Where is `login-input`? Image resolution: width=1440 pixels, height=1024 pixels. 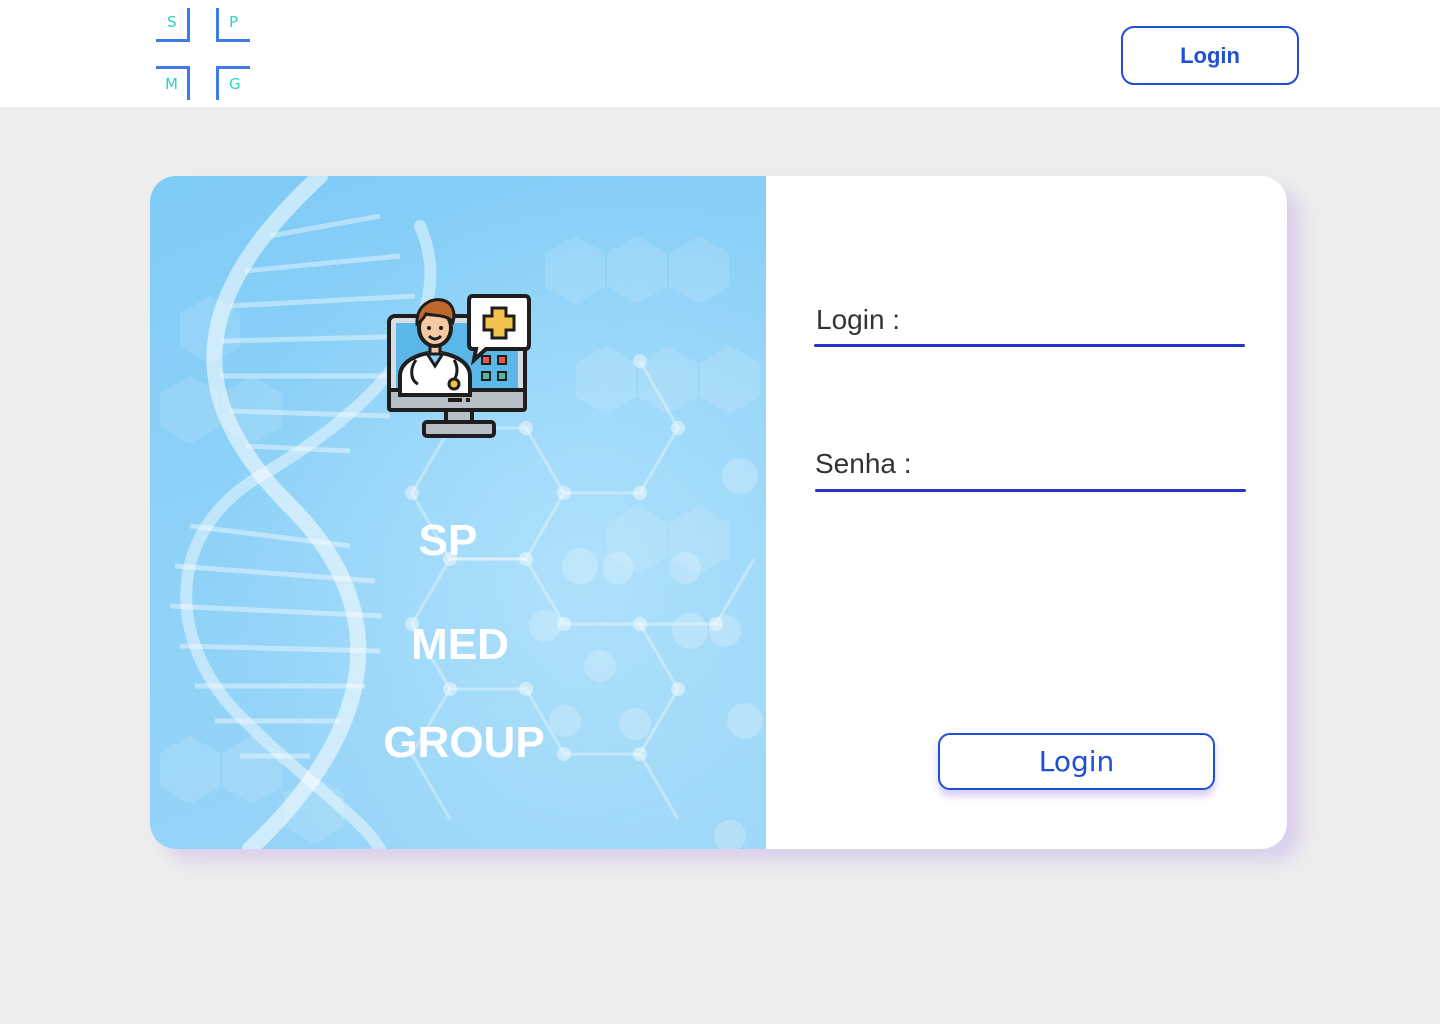
login-input is located at coordinates (1077, 324).